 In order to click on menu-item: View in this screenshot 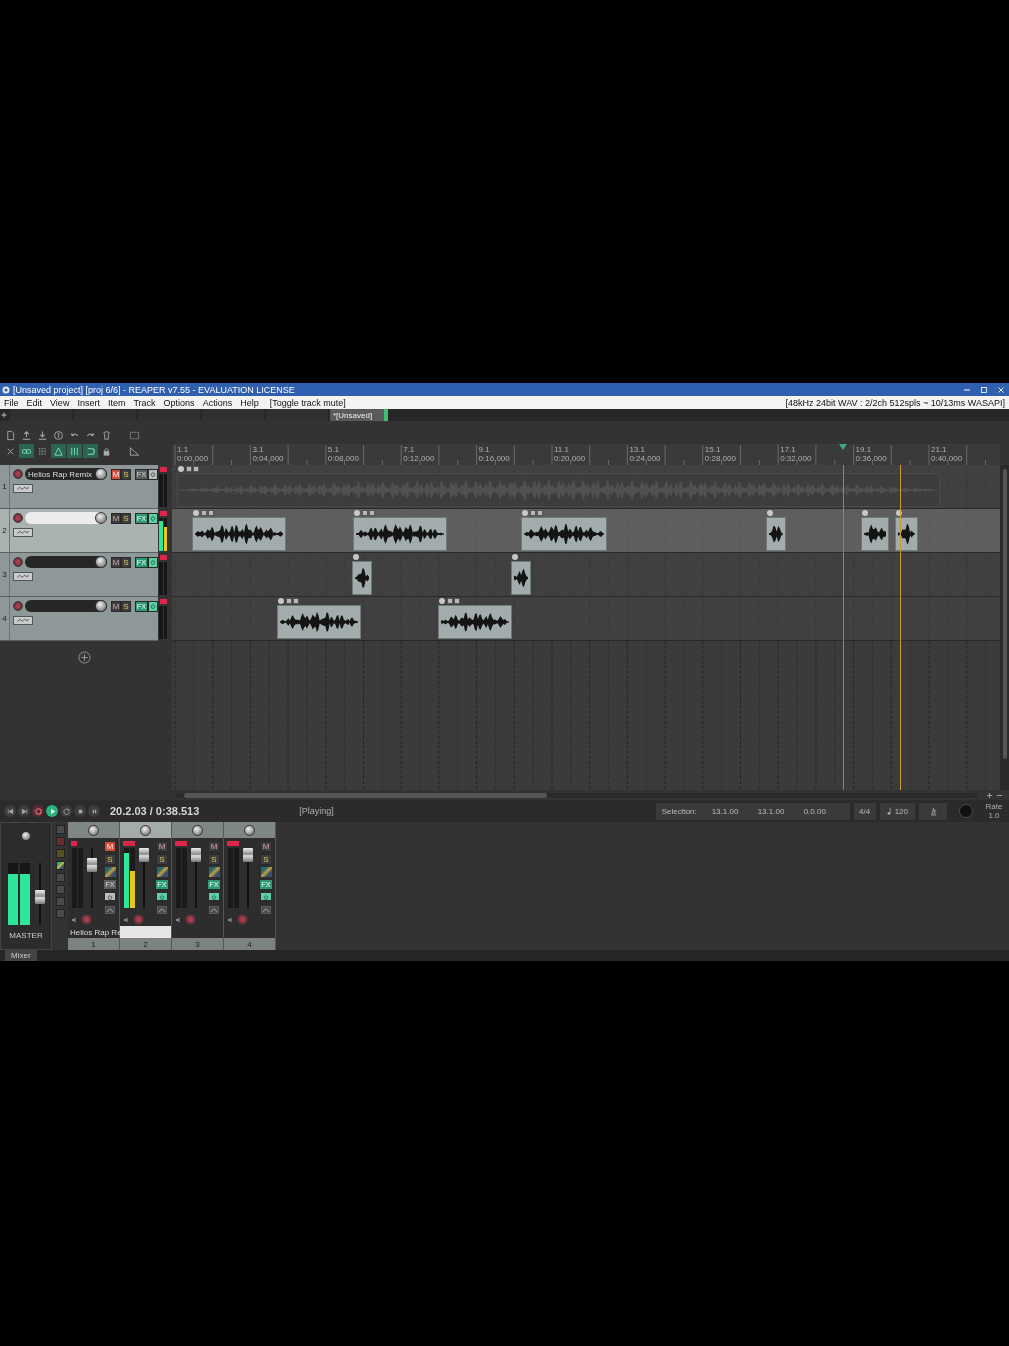, I will do `click(60, 402)`.